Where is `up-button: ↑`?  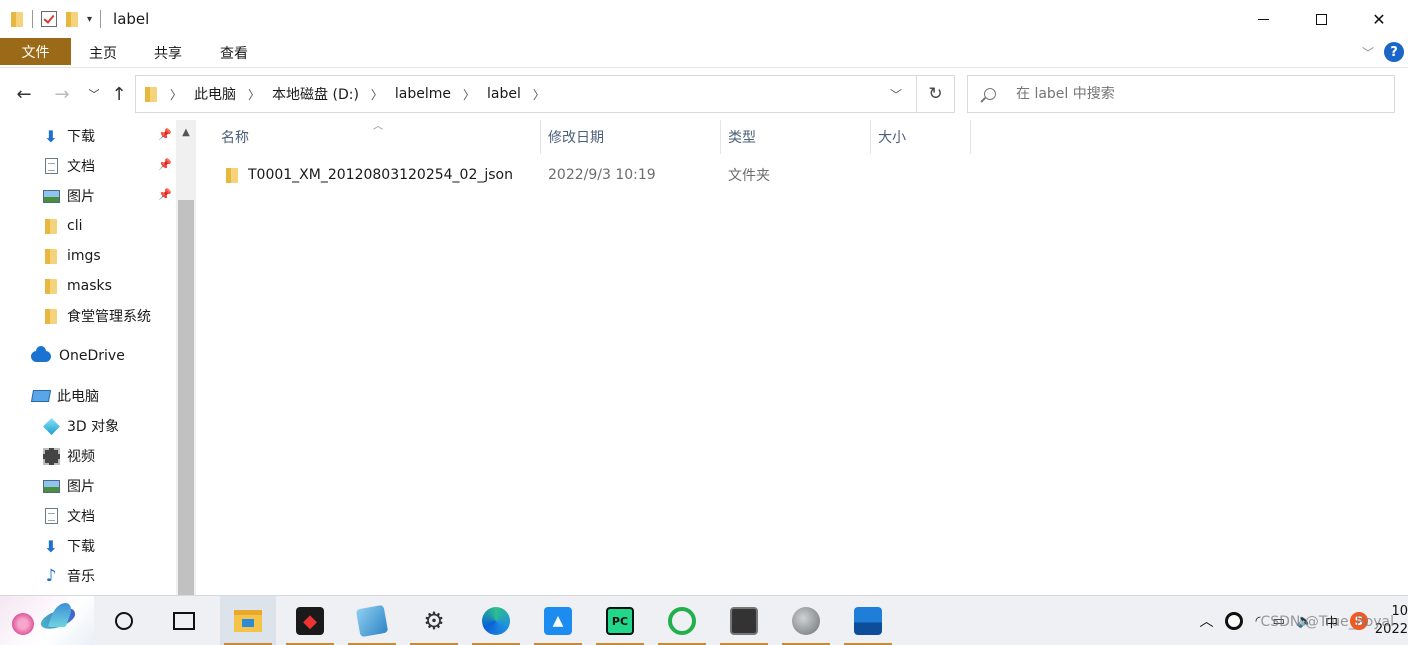 up-button: ↑ is located at coordinates (119, 94).